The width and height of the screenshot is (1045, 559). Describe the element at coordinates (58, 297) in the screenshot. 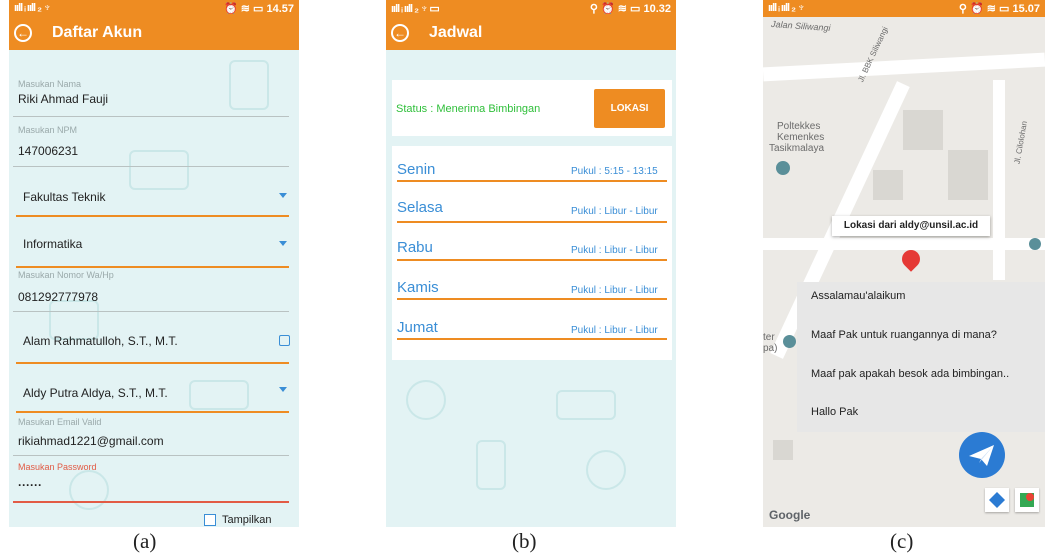

I see `phone-field: 081292777978` at that location.